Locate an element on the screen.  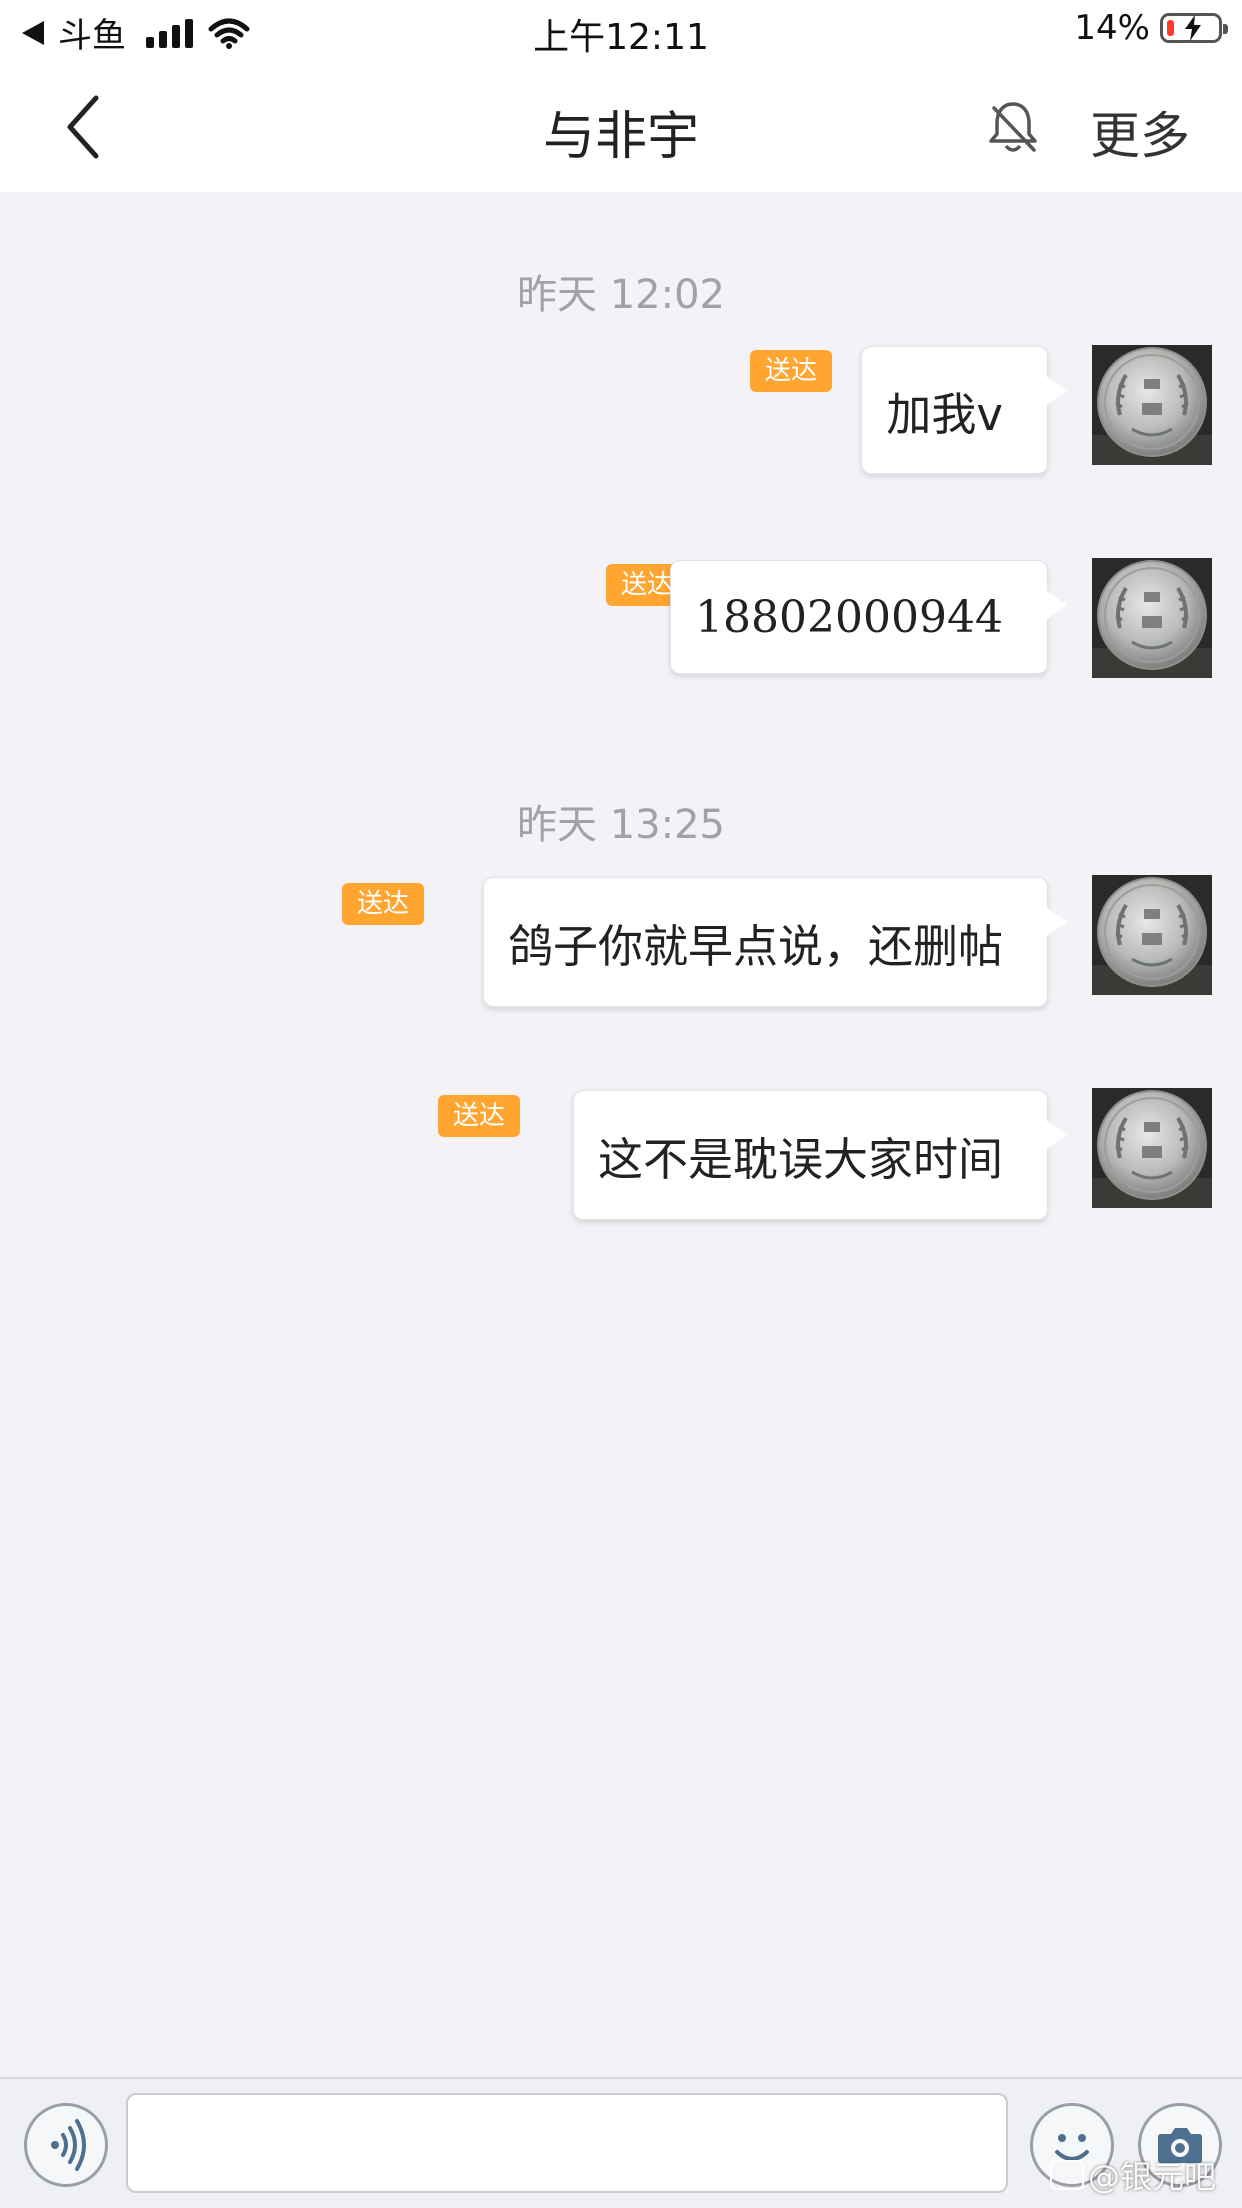
timestamp: 昨天 12:02 is located at coordinates (621, 295).